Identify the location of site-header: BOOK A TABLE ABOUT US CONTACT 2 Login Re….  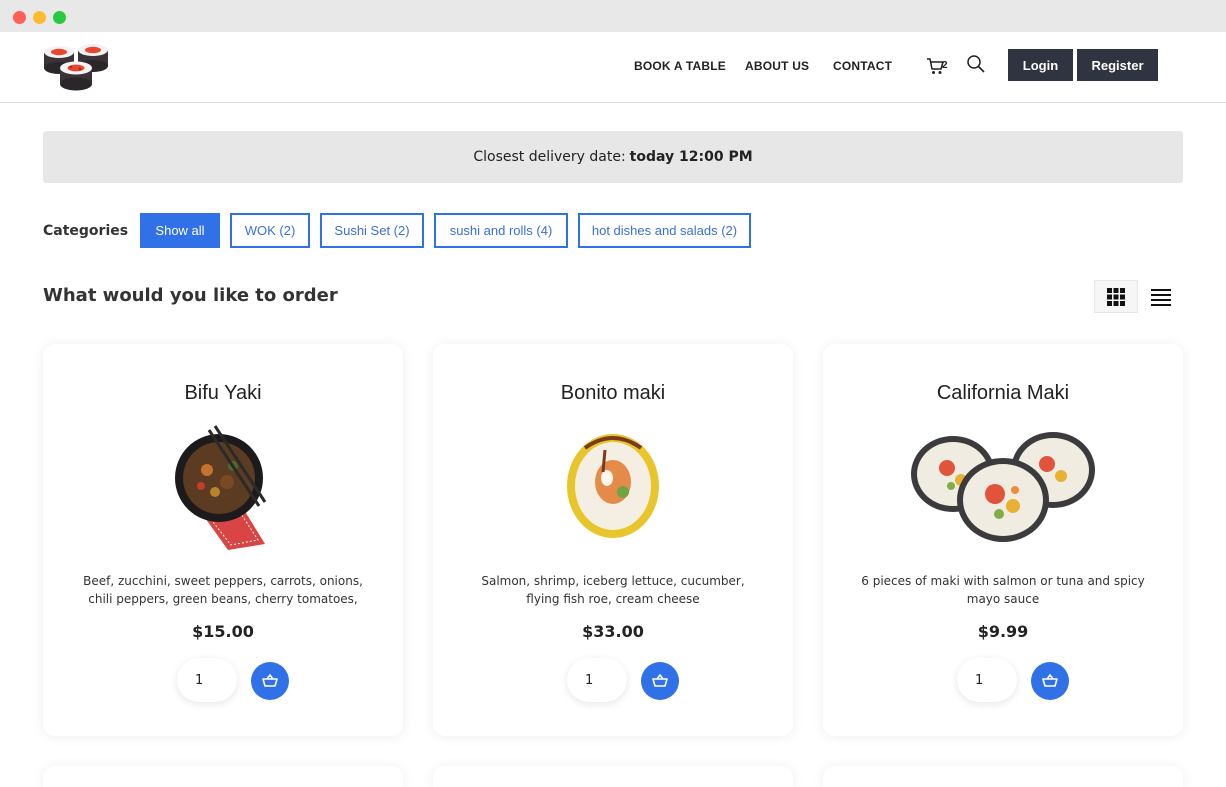
(613, 67).